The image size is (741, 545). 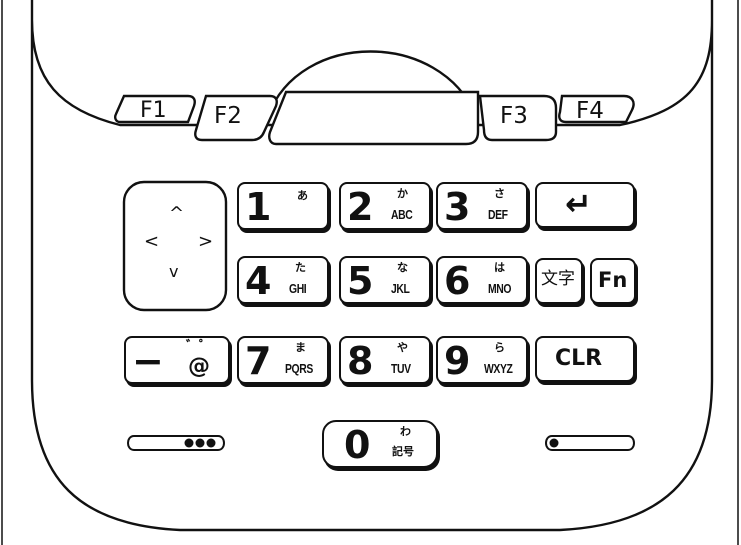 I want to click on key-6-digit: 6, so click(x=457, y=281).